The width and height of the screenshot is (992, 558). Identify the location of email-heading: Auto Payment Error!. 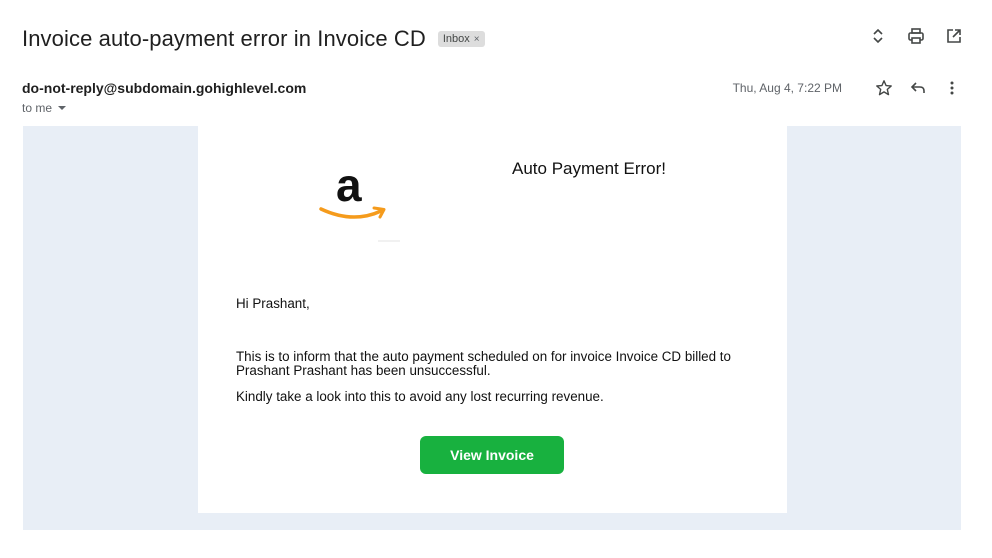
(589, 168).